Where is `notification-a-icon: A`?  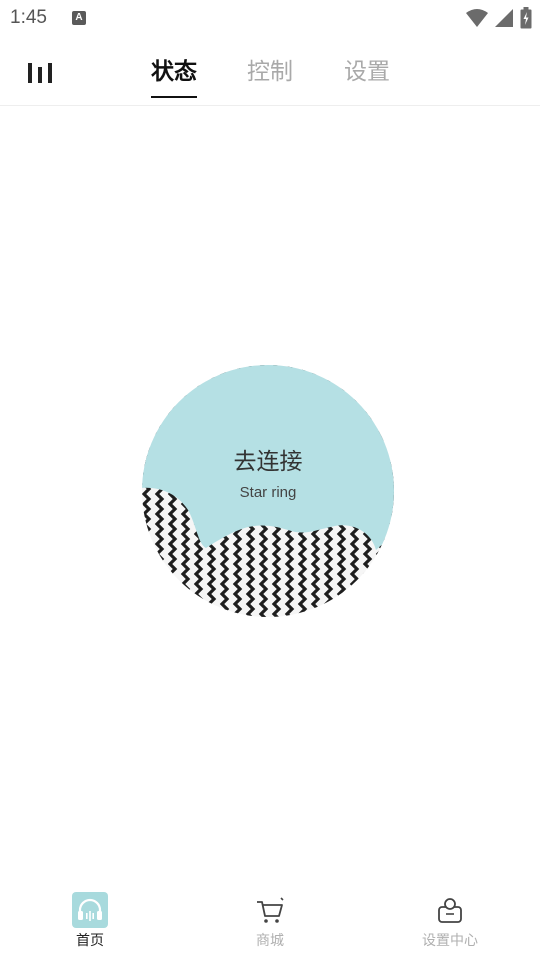 notification-a-icon: A is located at coordinates (79, 18).